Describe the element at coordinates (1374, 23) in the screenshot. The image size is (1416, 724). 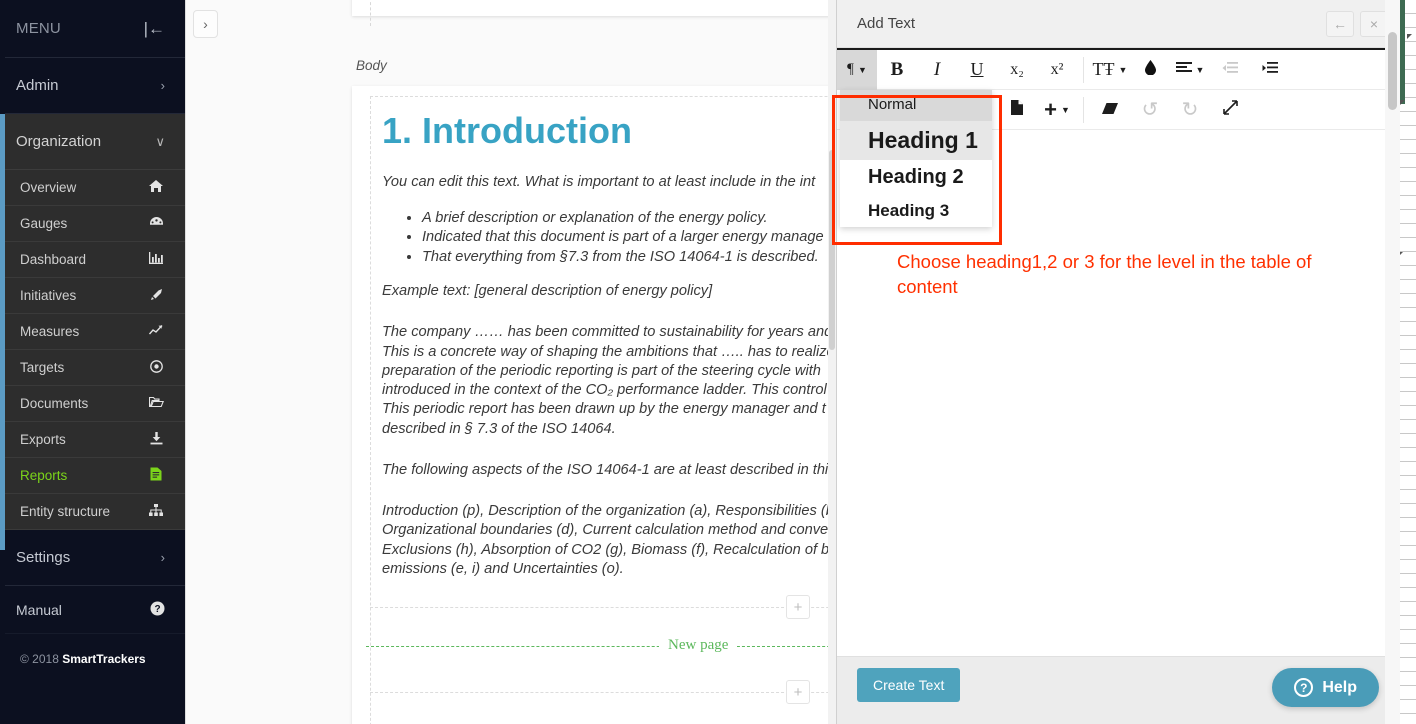
I see `panel-close-button: ×` at that location.